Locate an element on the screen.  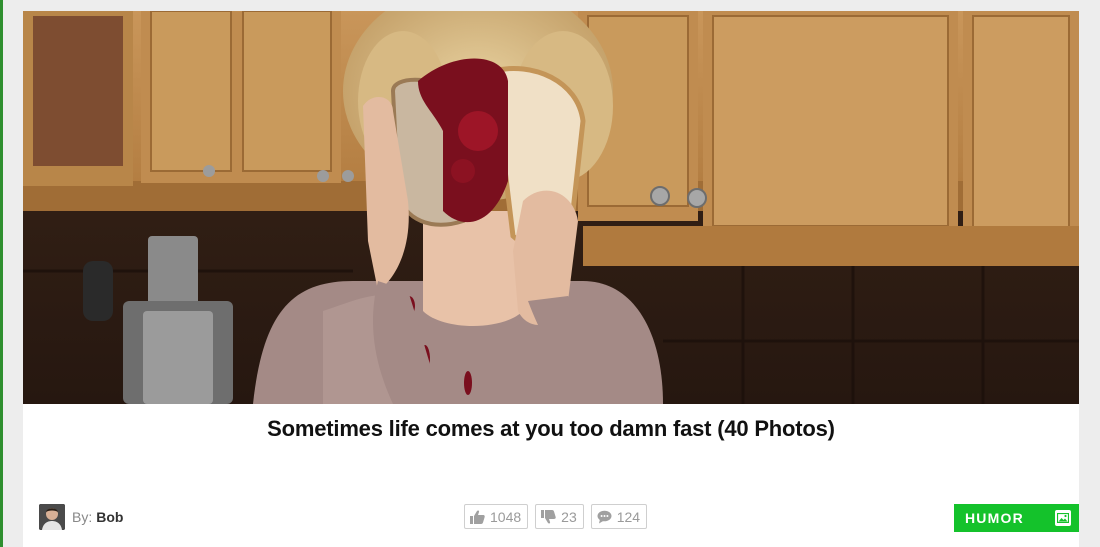
dislike-count: 23 is located at coordinates (569, 516).